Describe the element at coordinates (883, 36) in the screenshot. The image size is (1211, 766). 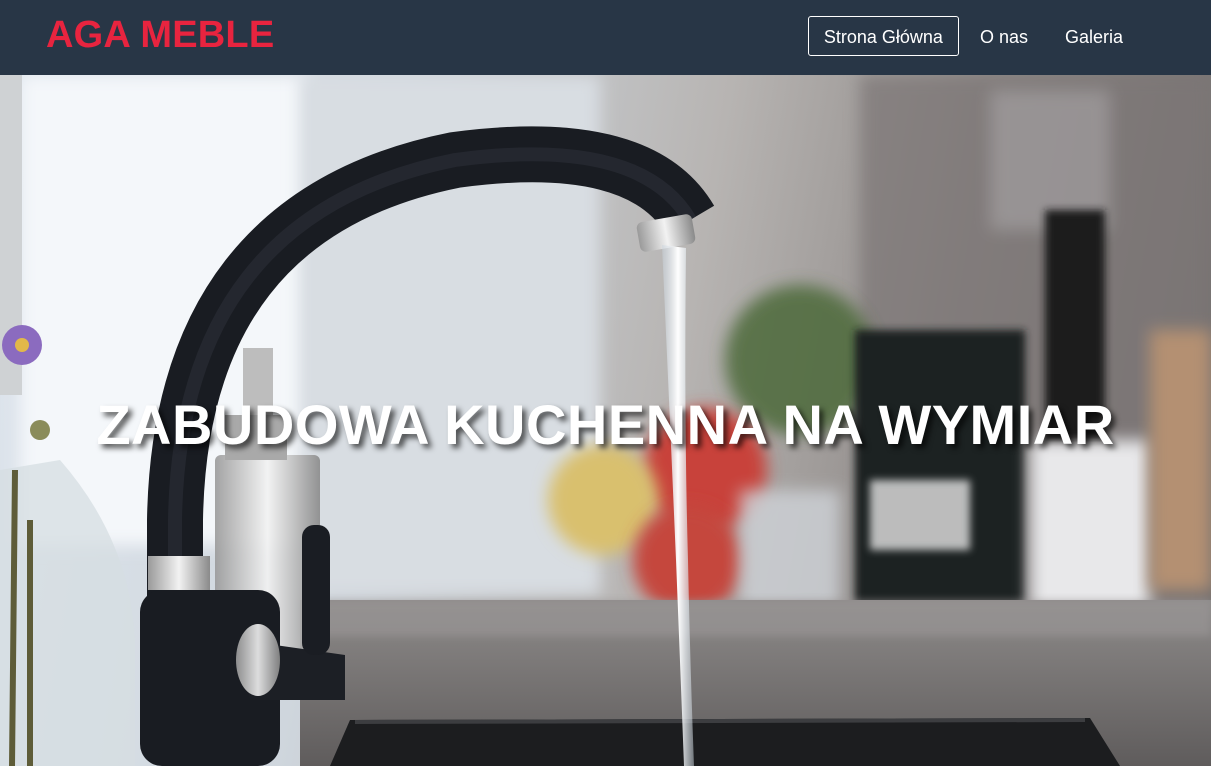
I see `nav-home-link: Strona Główna` at that location.